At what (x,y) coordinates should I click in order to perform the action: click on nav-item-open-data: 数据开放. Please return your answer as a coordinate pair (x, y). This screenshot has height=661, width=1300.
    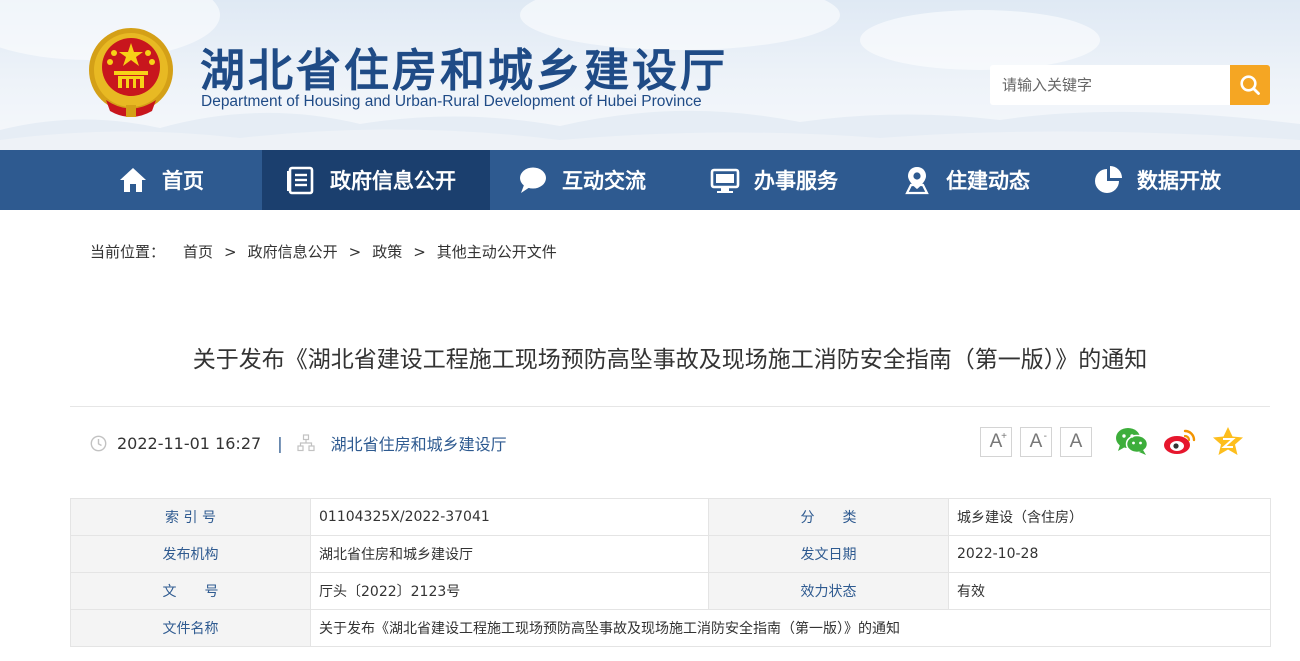
    Looking at the image, I should click on (1157, 180).